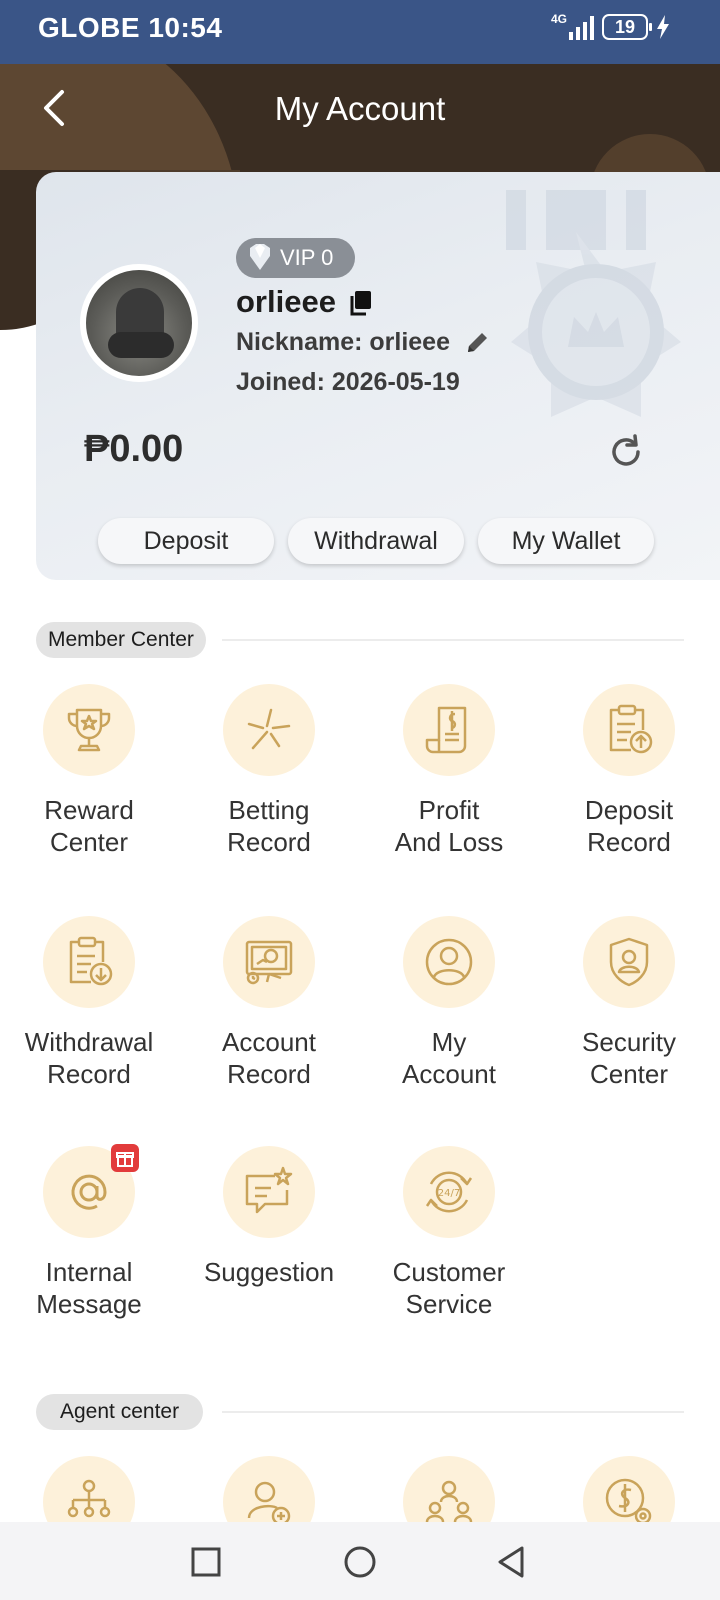  I want to click on page-header: My Account, so click(360, 118).